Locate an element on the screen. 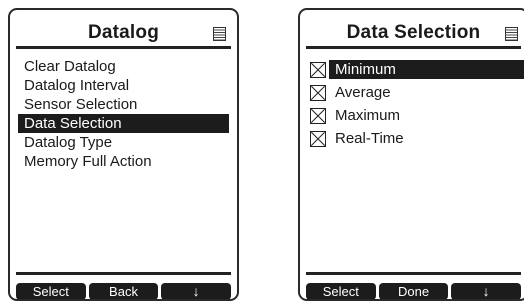 The height and width of the screenshot is (306, 524). menu-item-datalog-interval: Datalog Interval is located at coordinates (123, 85).